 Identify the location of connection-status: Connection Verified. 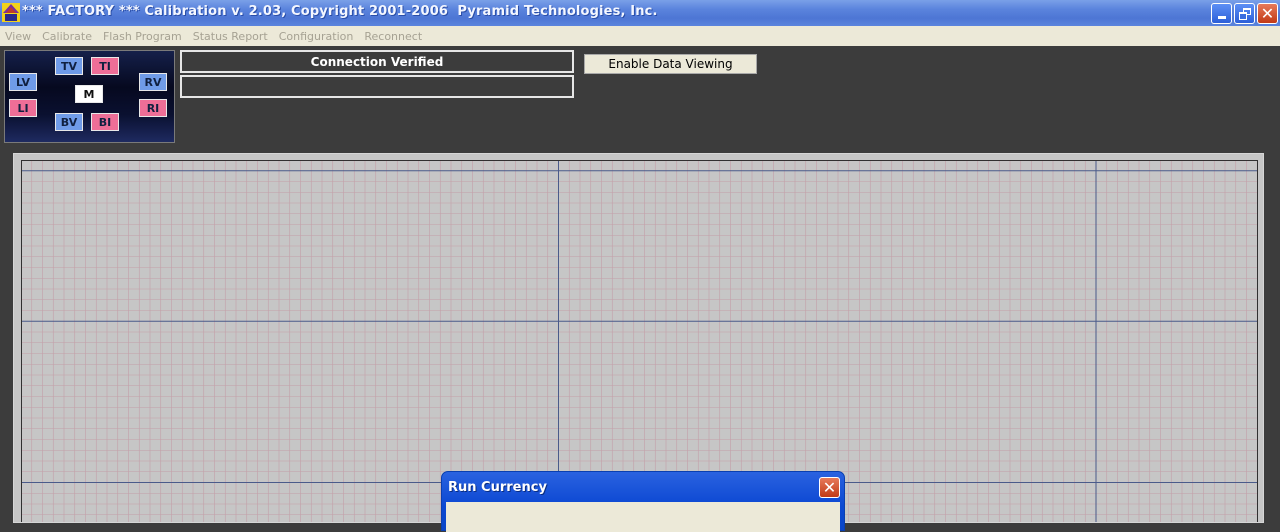
(377, 61).